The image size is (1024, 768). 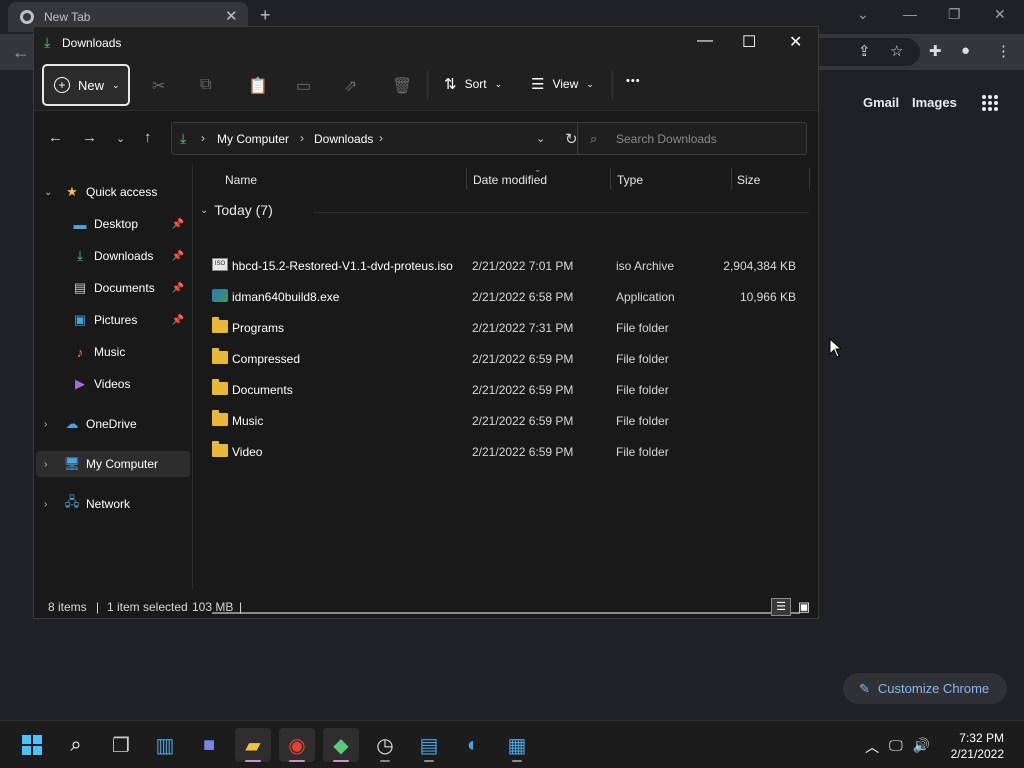 I want to click on nav-item-onedrive: › ☁ OneDrive, so click(x=113, y=424).